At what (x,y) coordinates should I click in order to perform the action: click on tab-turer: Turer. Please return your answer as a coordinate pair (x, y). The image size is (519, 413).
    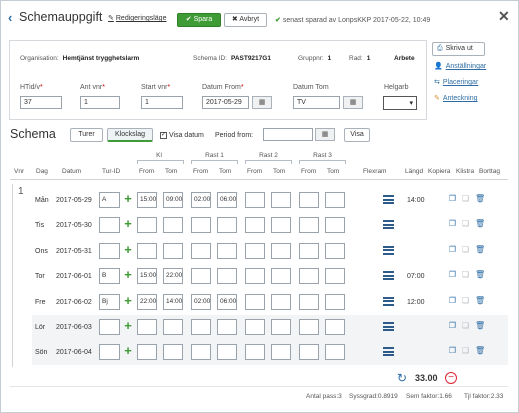
    Looking at the image, I should click on (86, 135).